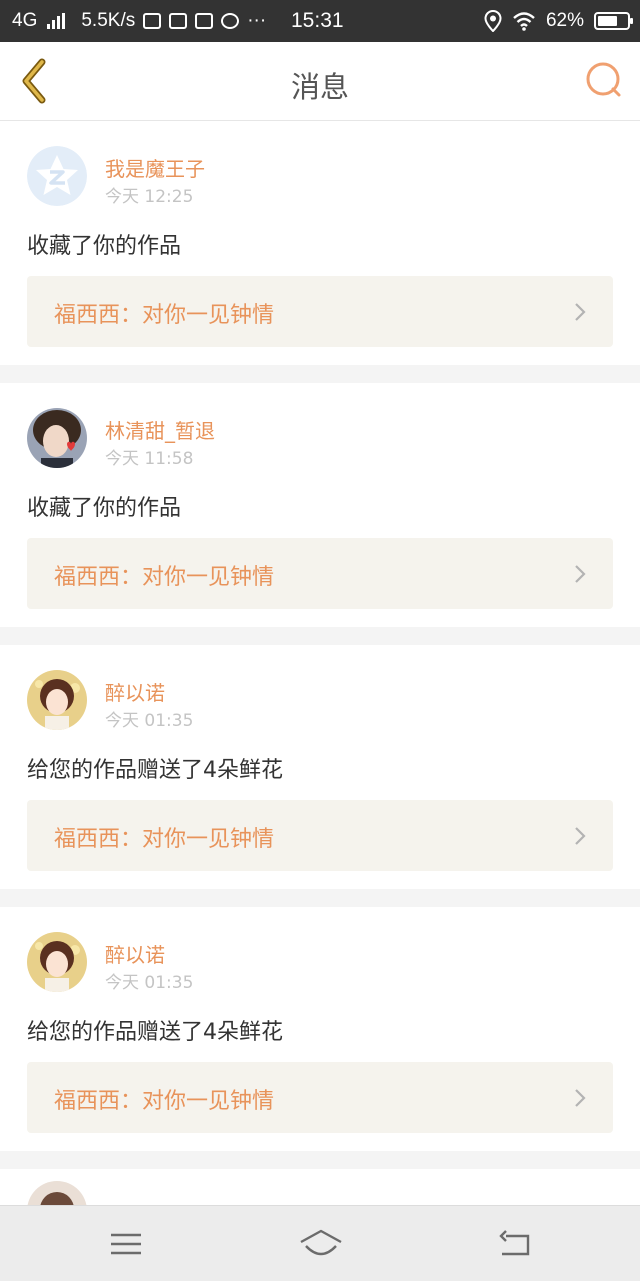  What do you see at coordinates (257, 20) in the screenshot?
I see `more-notifications-icon: ···` at bounding box center [257, 20].